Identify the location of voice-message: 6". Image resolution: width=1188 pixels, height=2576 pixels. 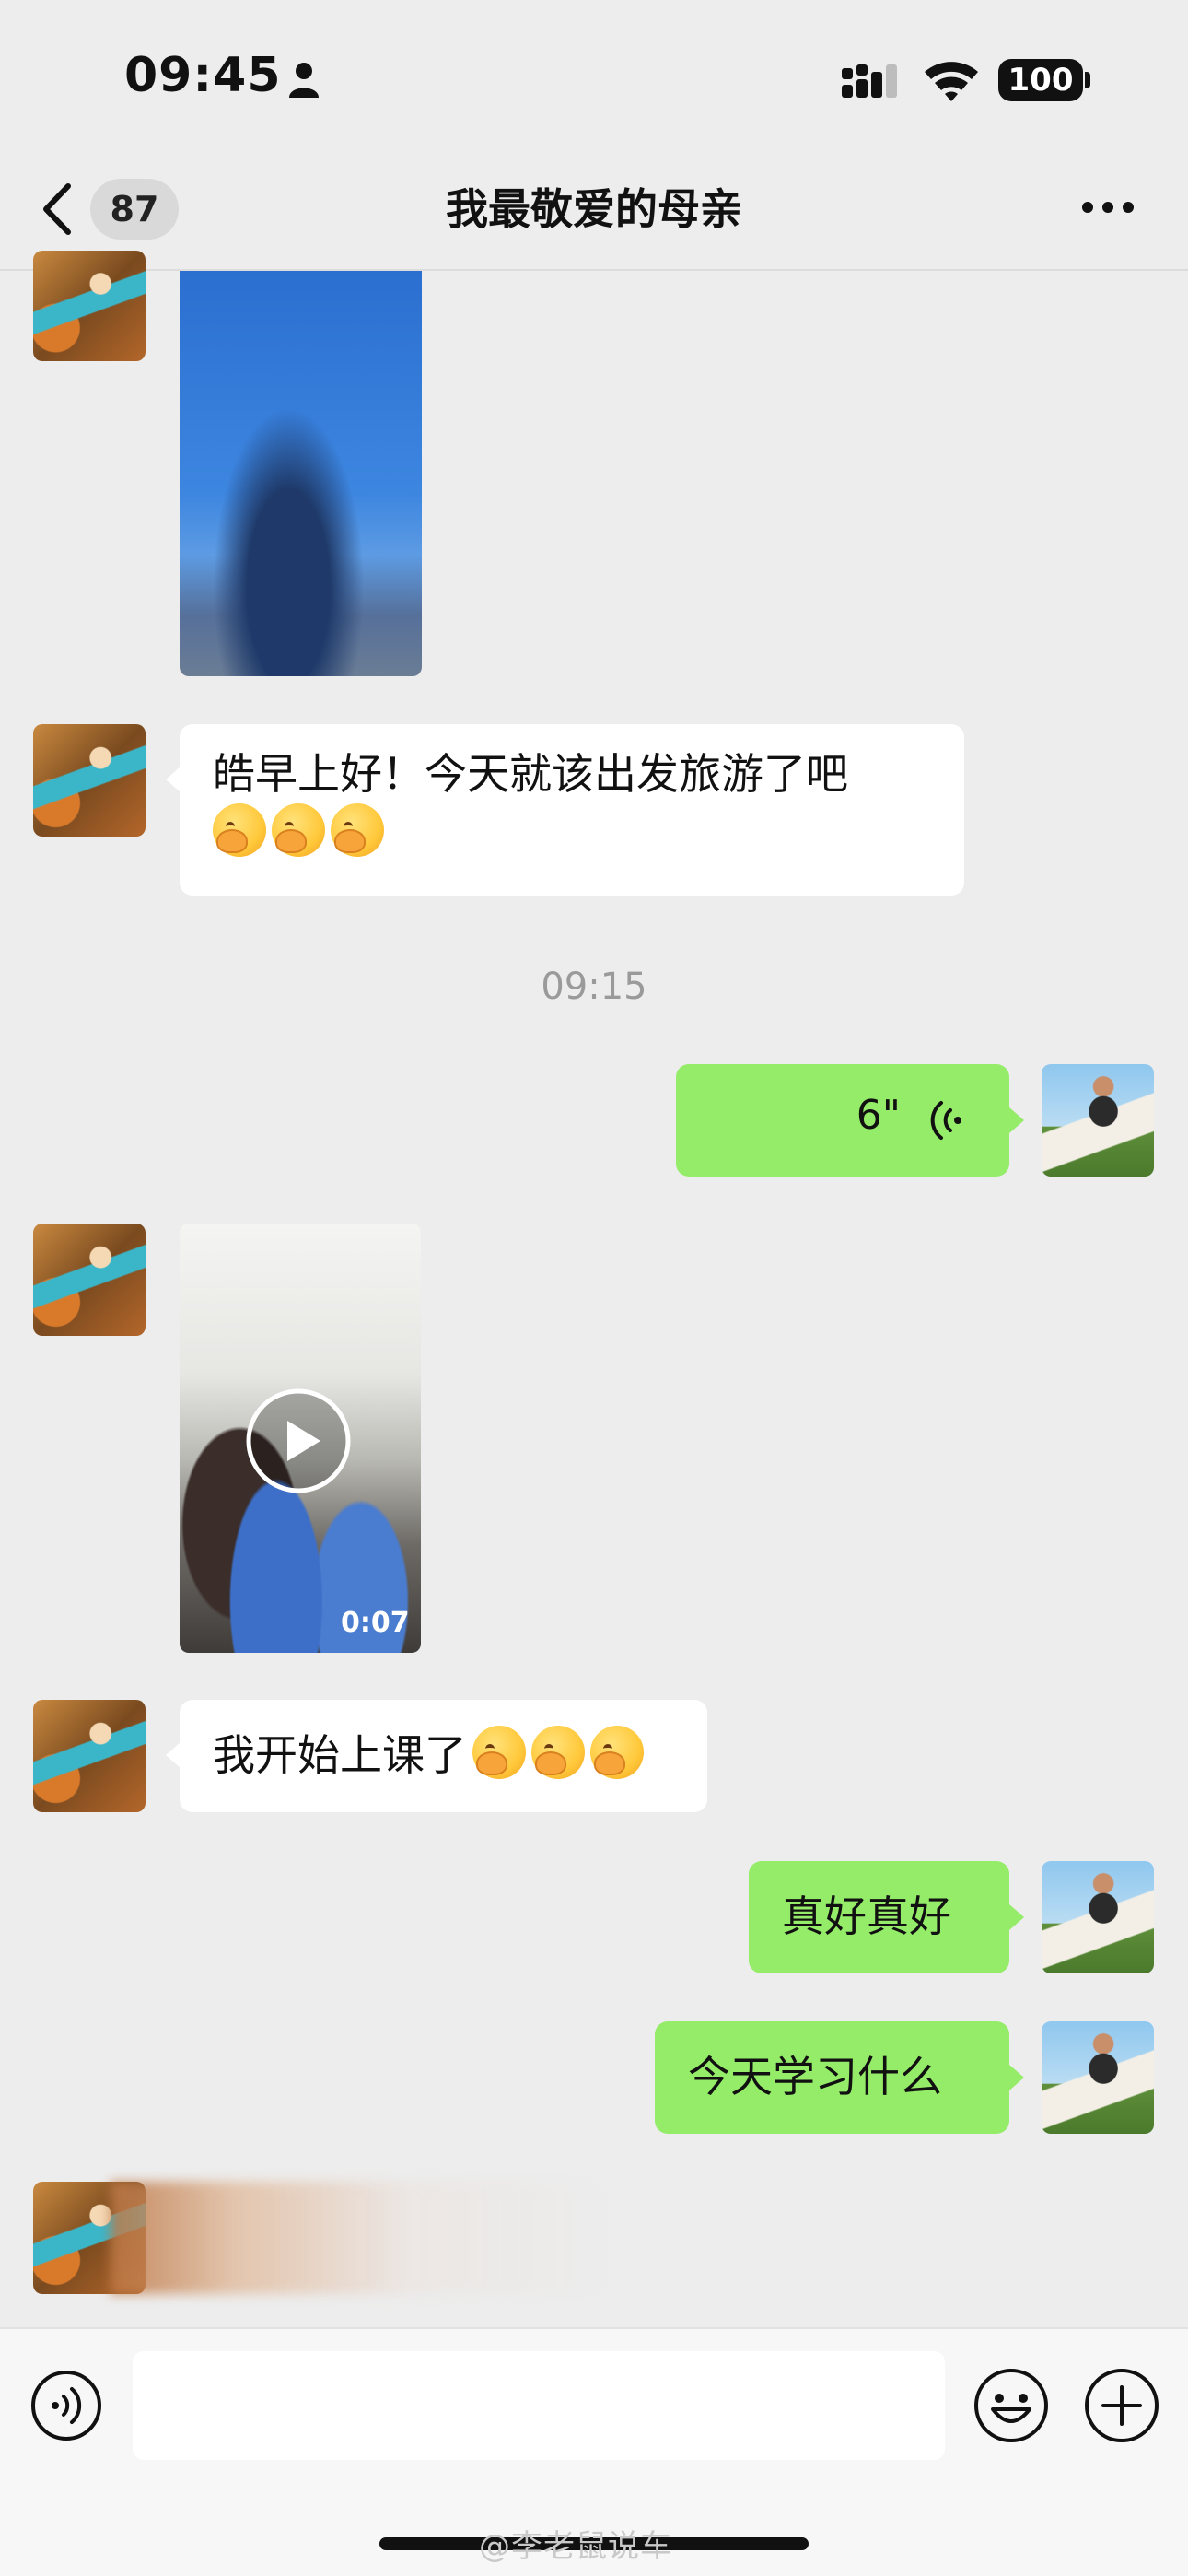
(842, 1120).